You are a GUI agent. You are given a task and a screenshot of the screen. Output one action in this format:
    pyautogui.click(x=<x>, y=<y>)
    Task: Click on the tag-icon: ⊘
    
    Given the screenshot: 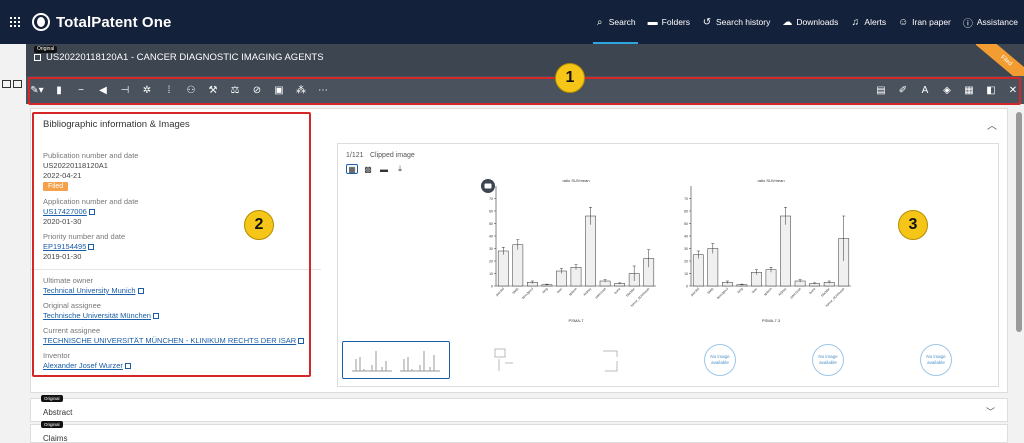 What is the action you would take?
    pyautogui.click(x=257, y=90)
    